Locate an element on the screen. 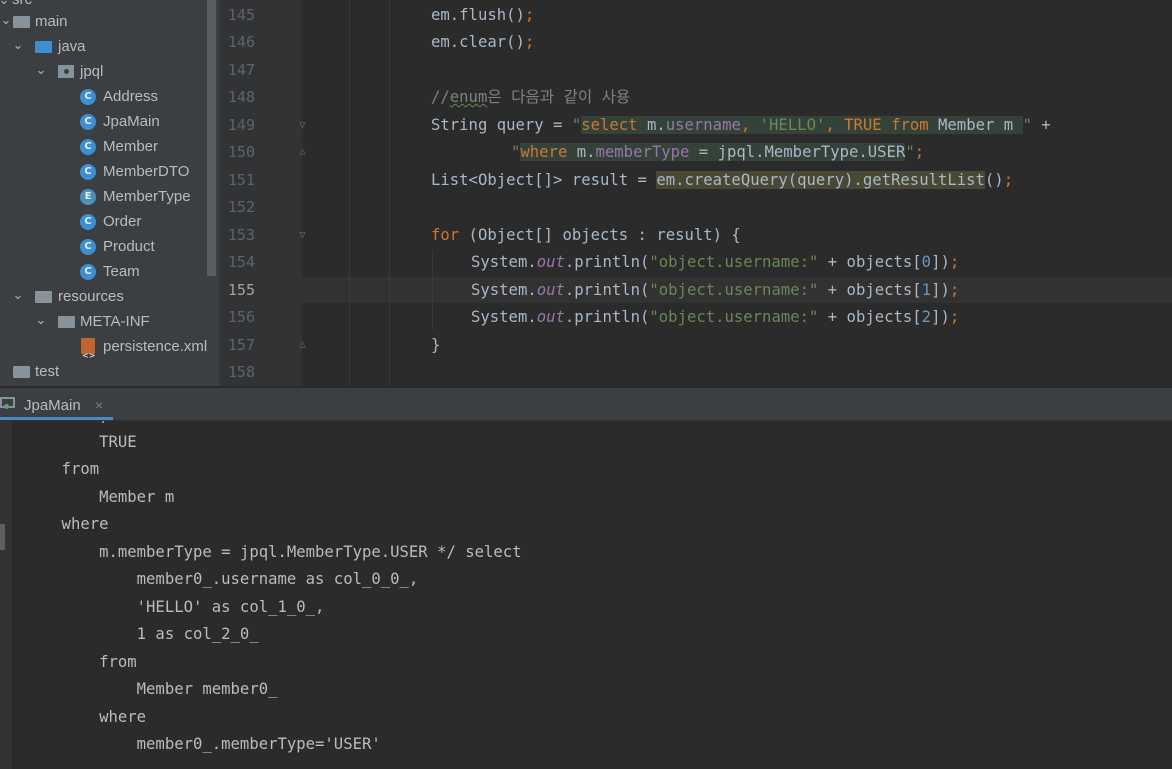 The height and width of the screenshot is (769, 1172). line-number: 157 is located at coordinates (241, 345).